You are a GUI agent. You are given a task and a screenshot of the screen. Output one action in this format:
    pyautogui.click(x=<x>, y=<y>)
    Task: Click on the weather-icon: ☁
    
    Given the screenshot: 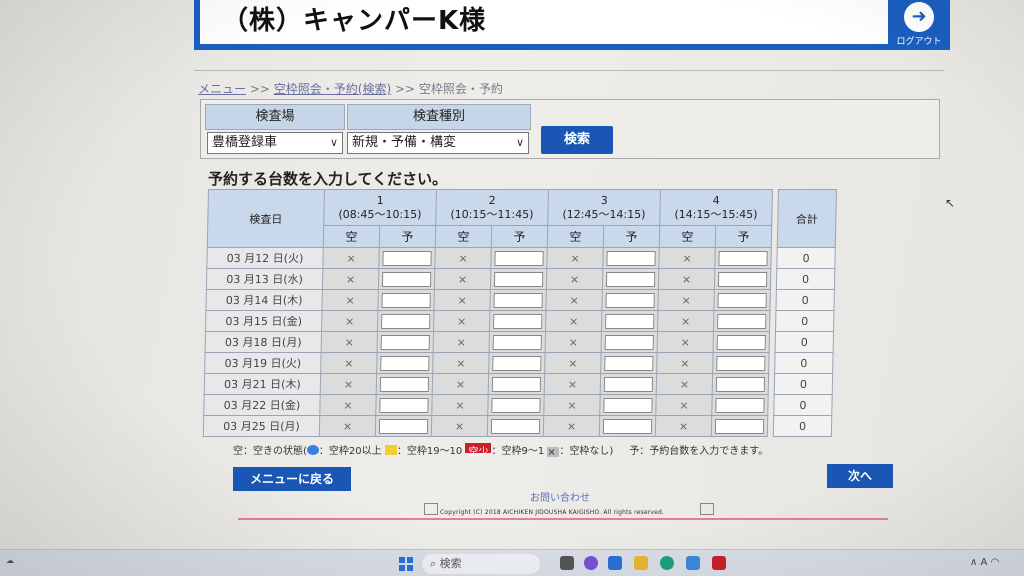 What is the action you would take?
    pyautogui.click(x=10, y=560)
    